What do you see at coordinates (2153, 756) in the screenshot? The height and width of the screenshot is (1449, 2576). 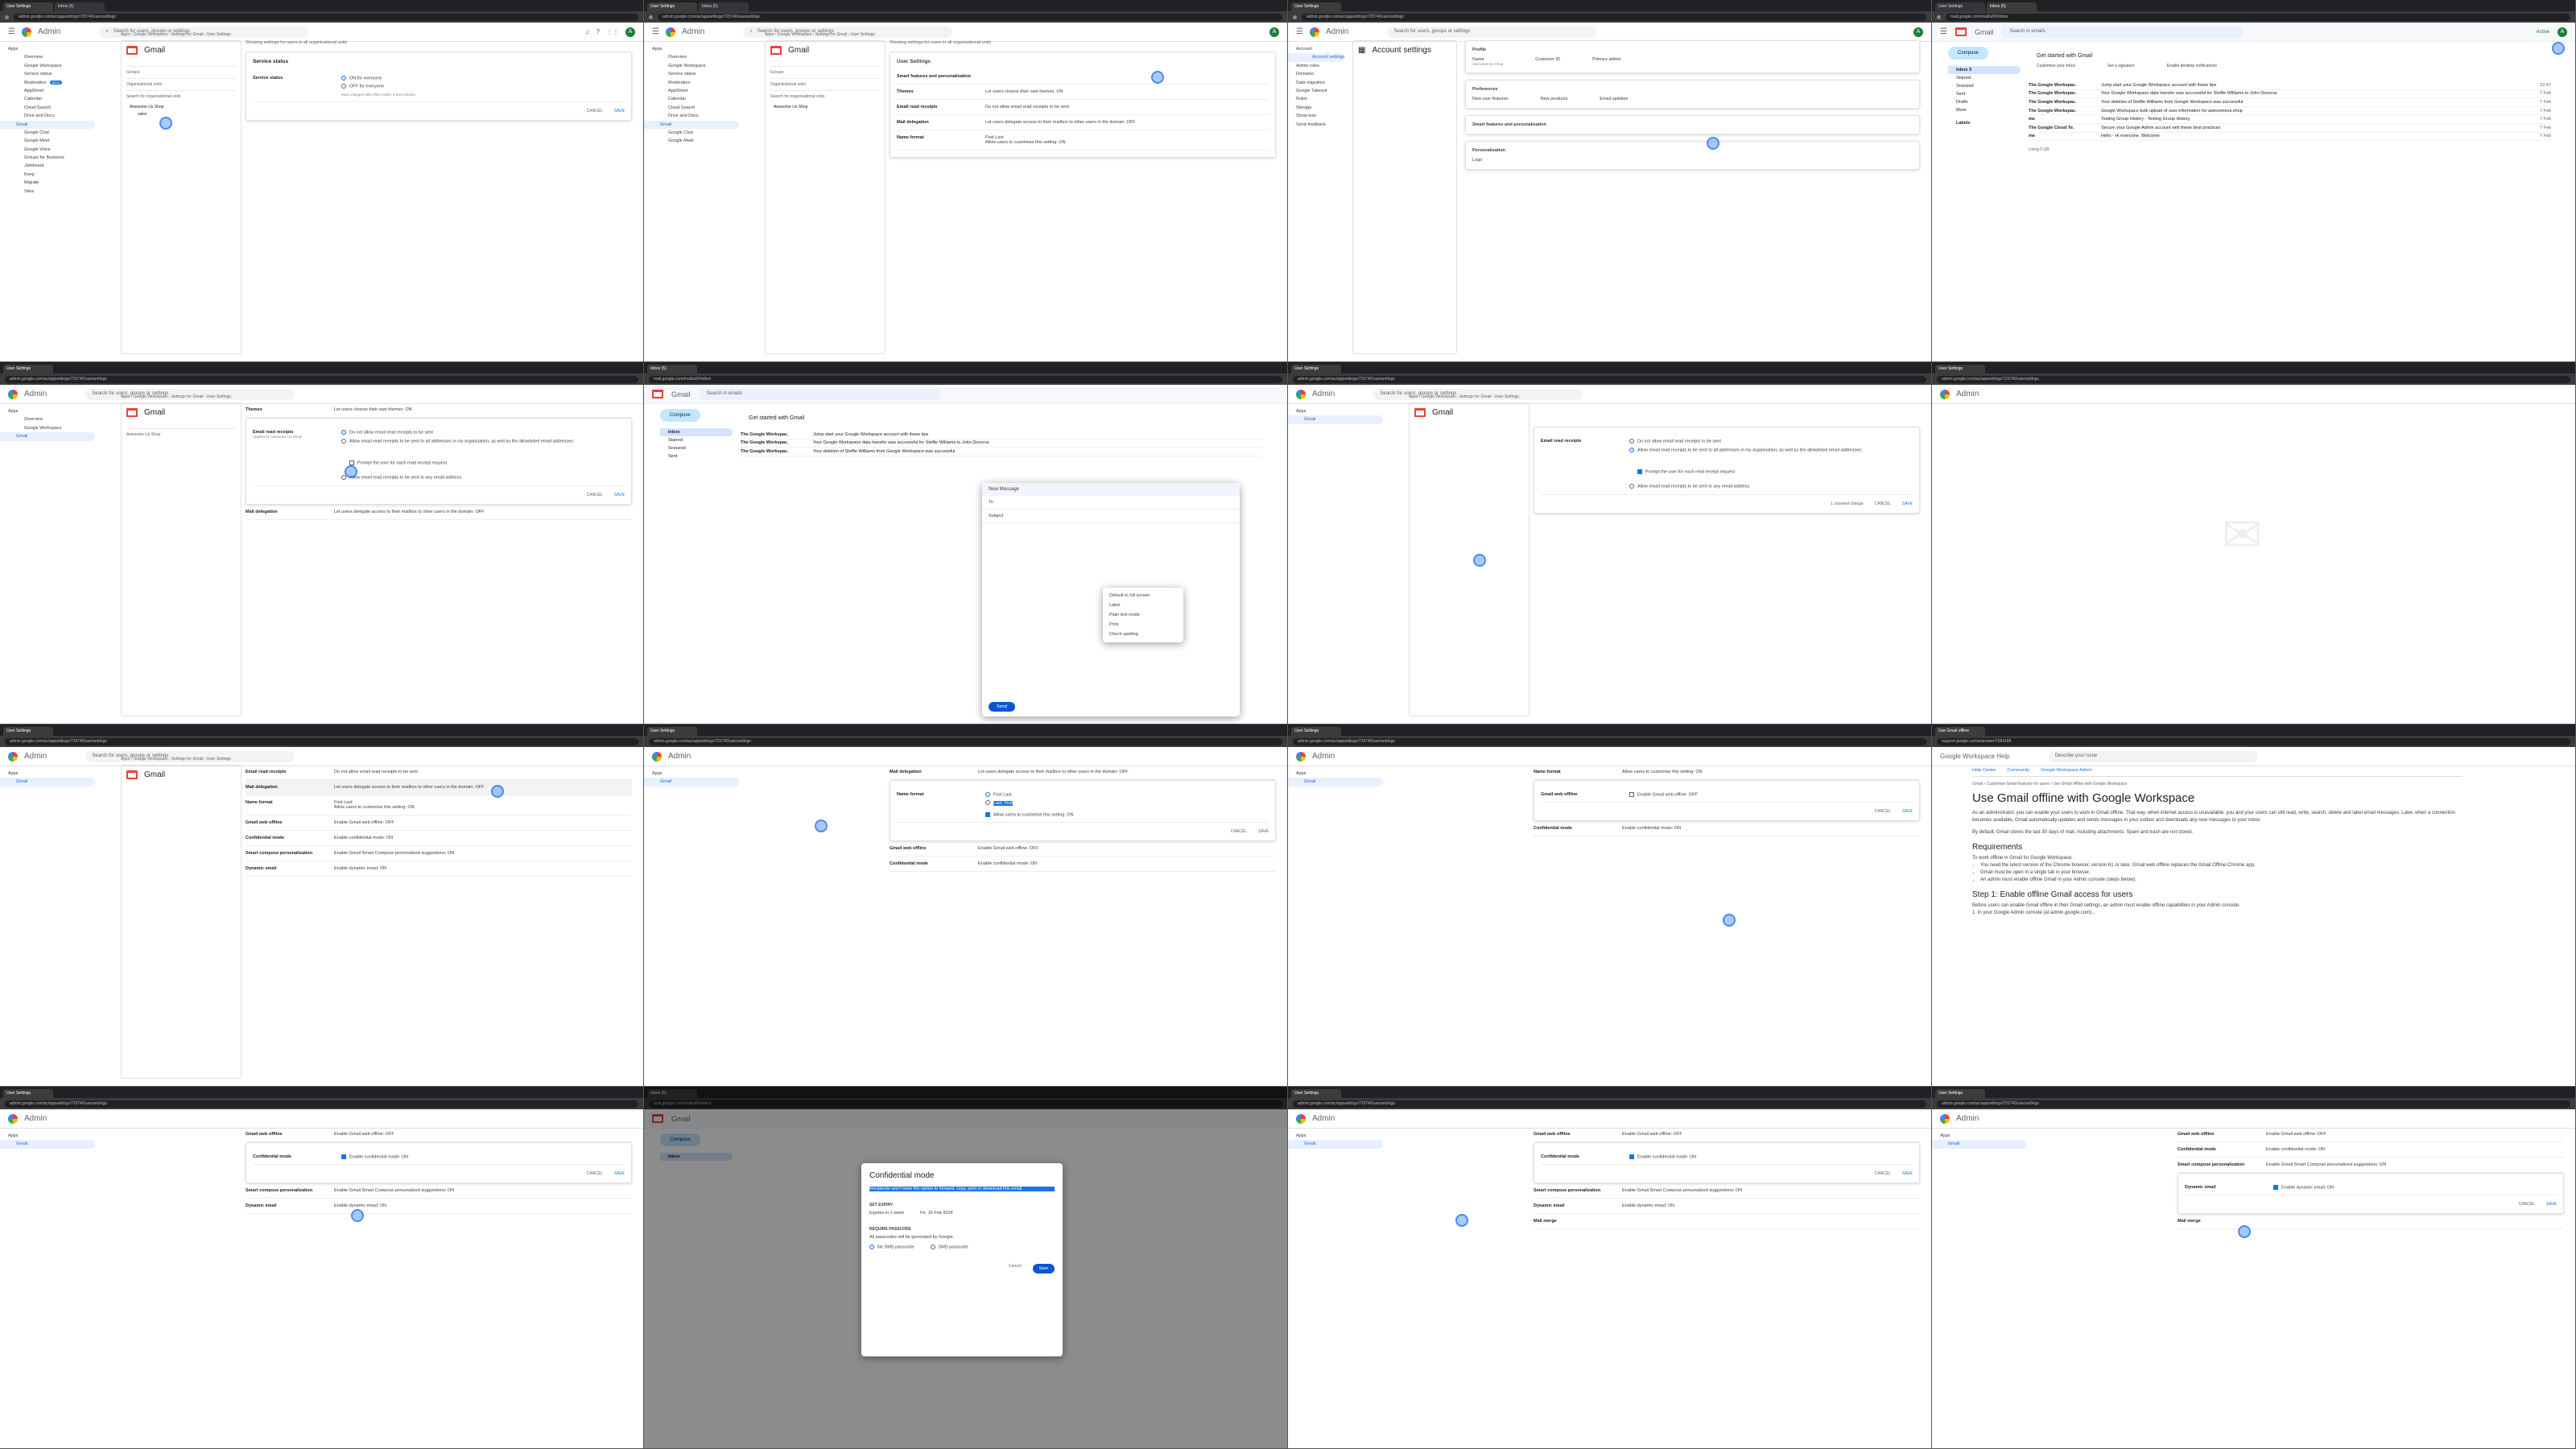 I see `help-search-input: Describe your issue` at bounding box center [2153, 756].